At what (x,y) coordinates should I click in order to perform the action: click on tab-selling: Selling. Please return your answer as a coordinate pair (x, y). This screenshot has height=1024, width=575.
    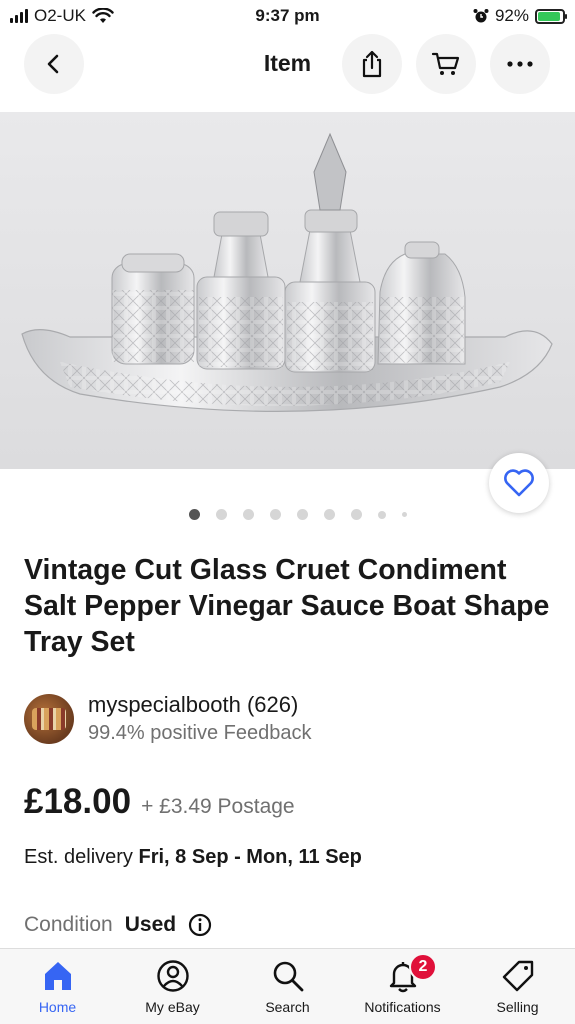
    Looking at the image, I should click on (517, 986).